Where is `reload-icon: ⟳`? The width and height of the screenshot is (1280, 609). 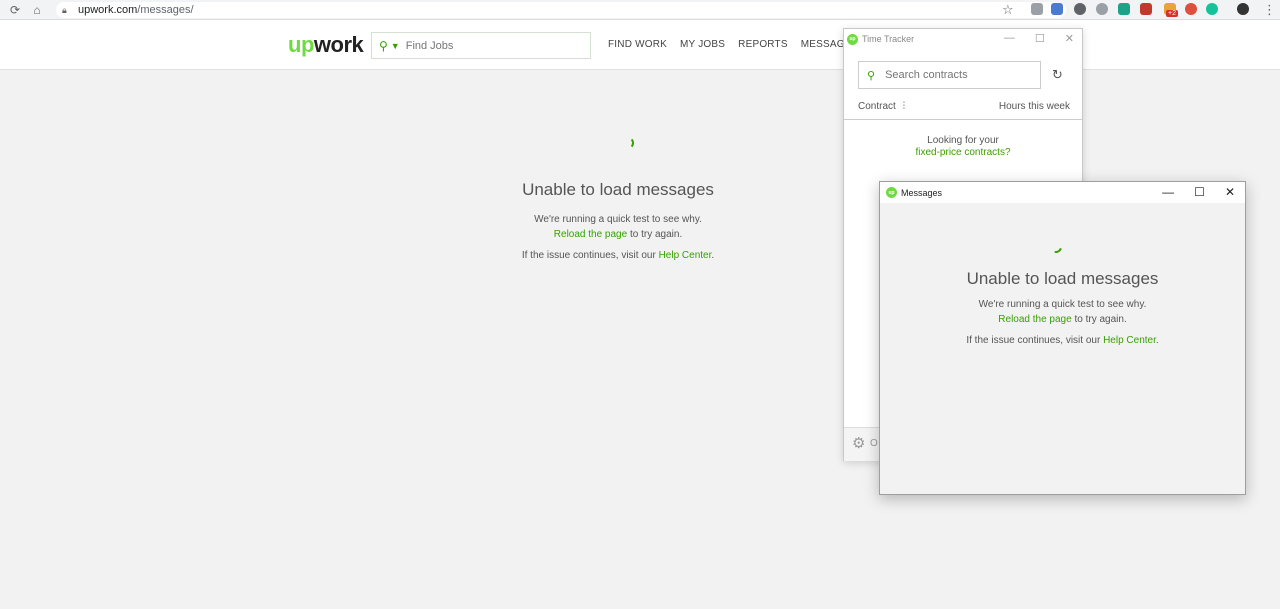
reload-icon: ⟳ is located at coordinates (15, 10).